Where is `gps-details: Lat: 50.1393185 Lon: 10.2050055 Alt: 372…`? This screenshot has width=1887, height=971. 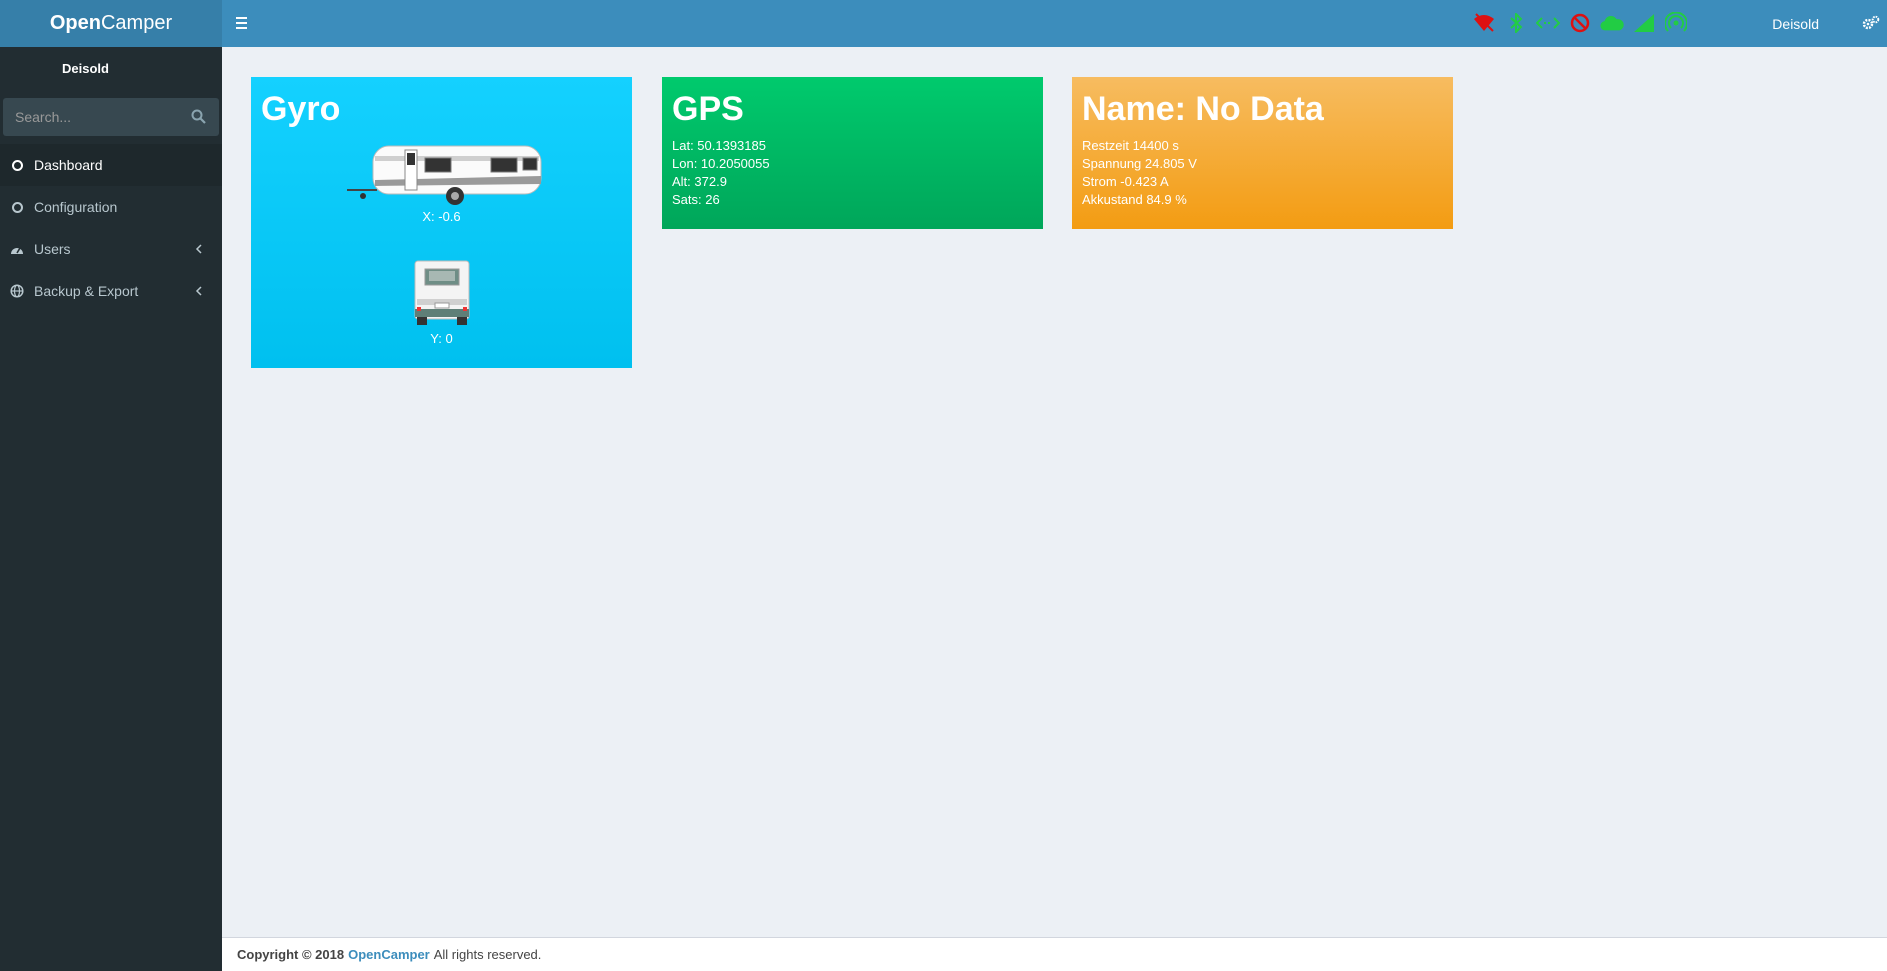
gps-details: Lat: 50.1393185 Lon: 10.2050055 Alt: 372… is located at coordinates (852, 169).